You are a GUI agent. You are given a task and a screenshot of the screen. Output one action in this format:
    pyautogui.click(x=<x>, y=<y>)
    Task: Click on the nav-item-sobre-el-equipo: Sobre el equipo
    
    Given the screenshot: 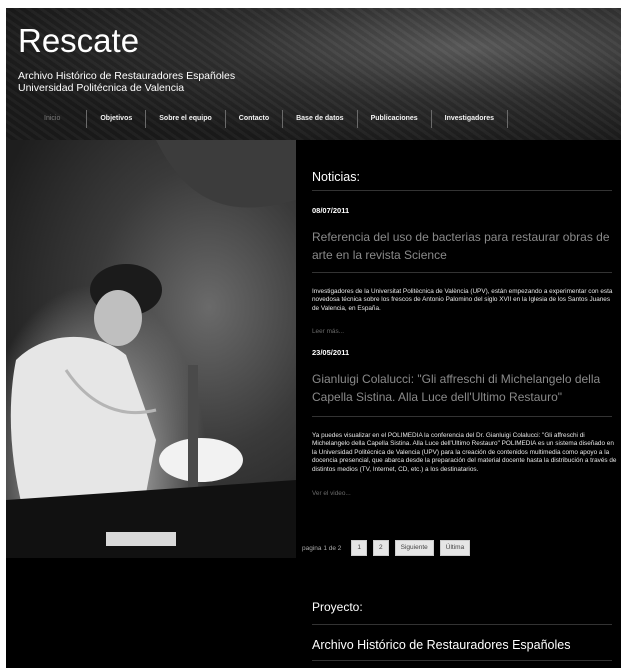 What is the action you would take?
    pyautogui.click(x=186, y=119)
    